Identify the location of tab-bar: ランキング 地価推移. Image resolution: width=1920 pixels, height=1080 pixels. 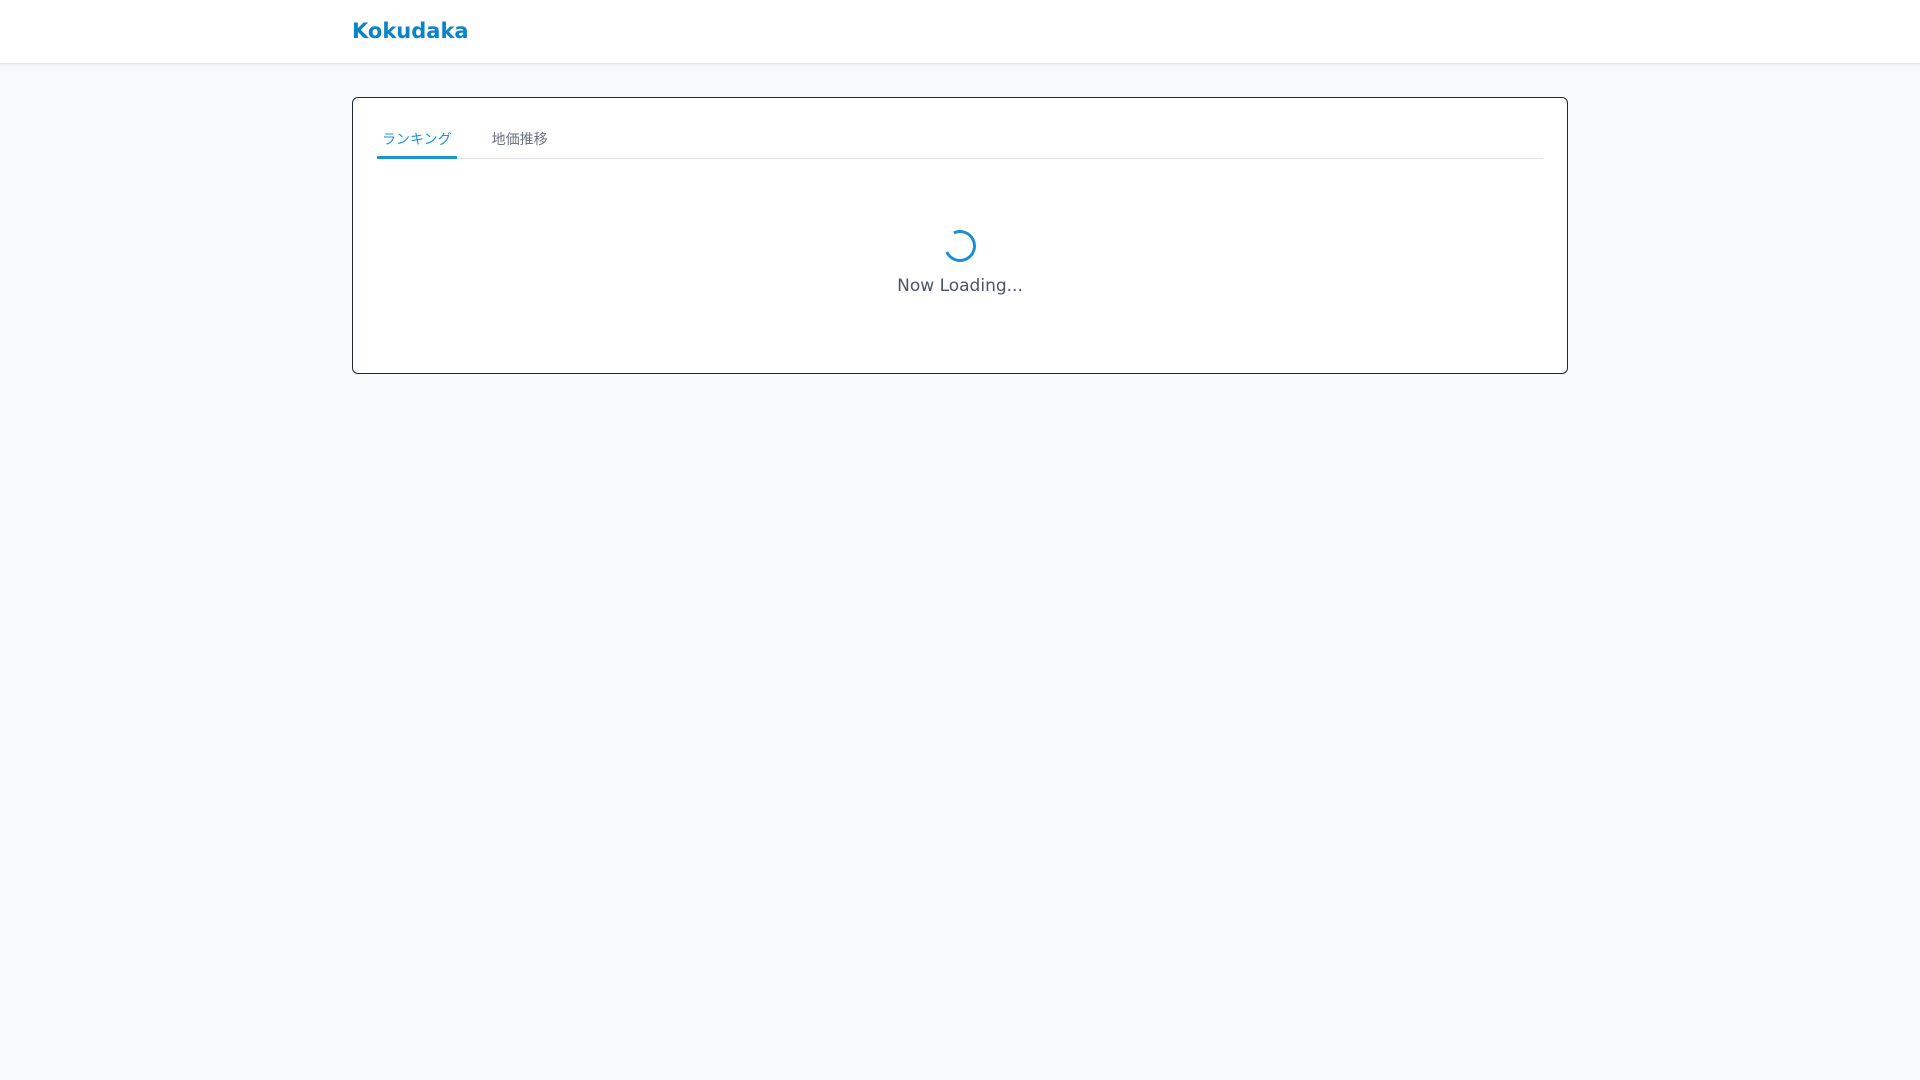
(960, 142).